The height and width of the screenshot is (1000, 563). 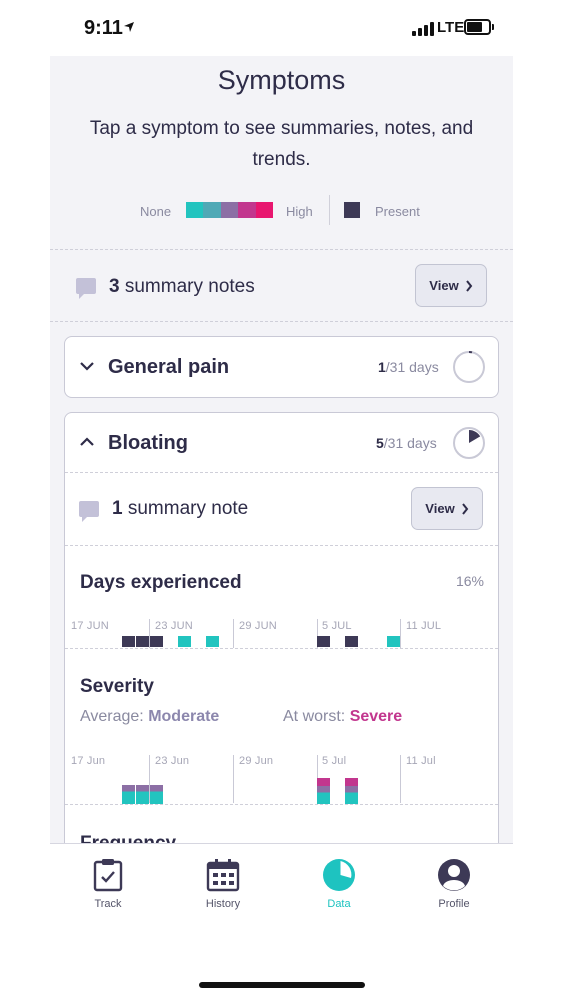 I want to click on chevron-down-icon, so click(x=87, y=366).